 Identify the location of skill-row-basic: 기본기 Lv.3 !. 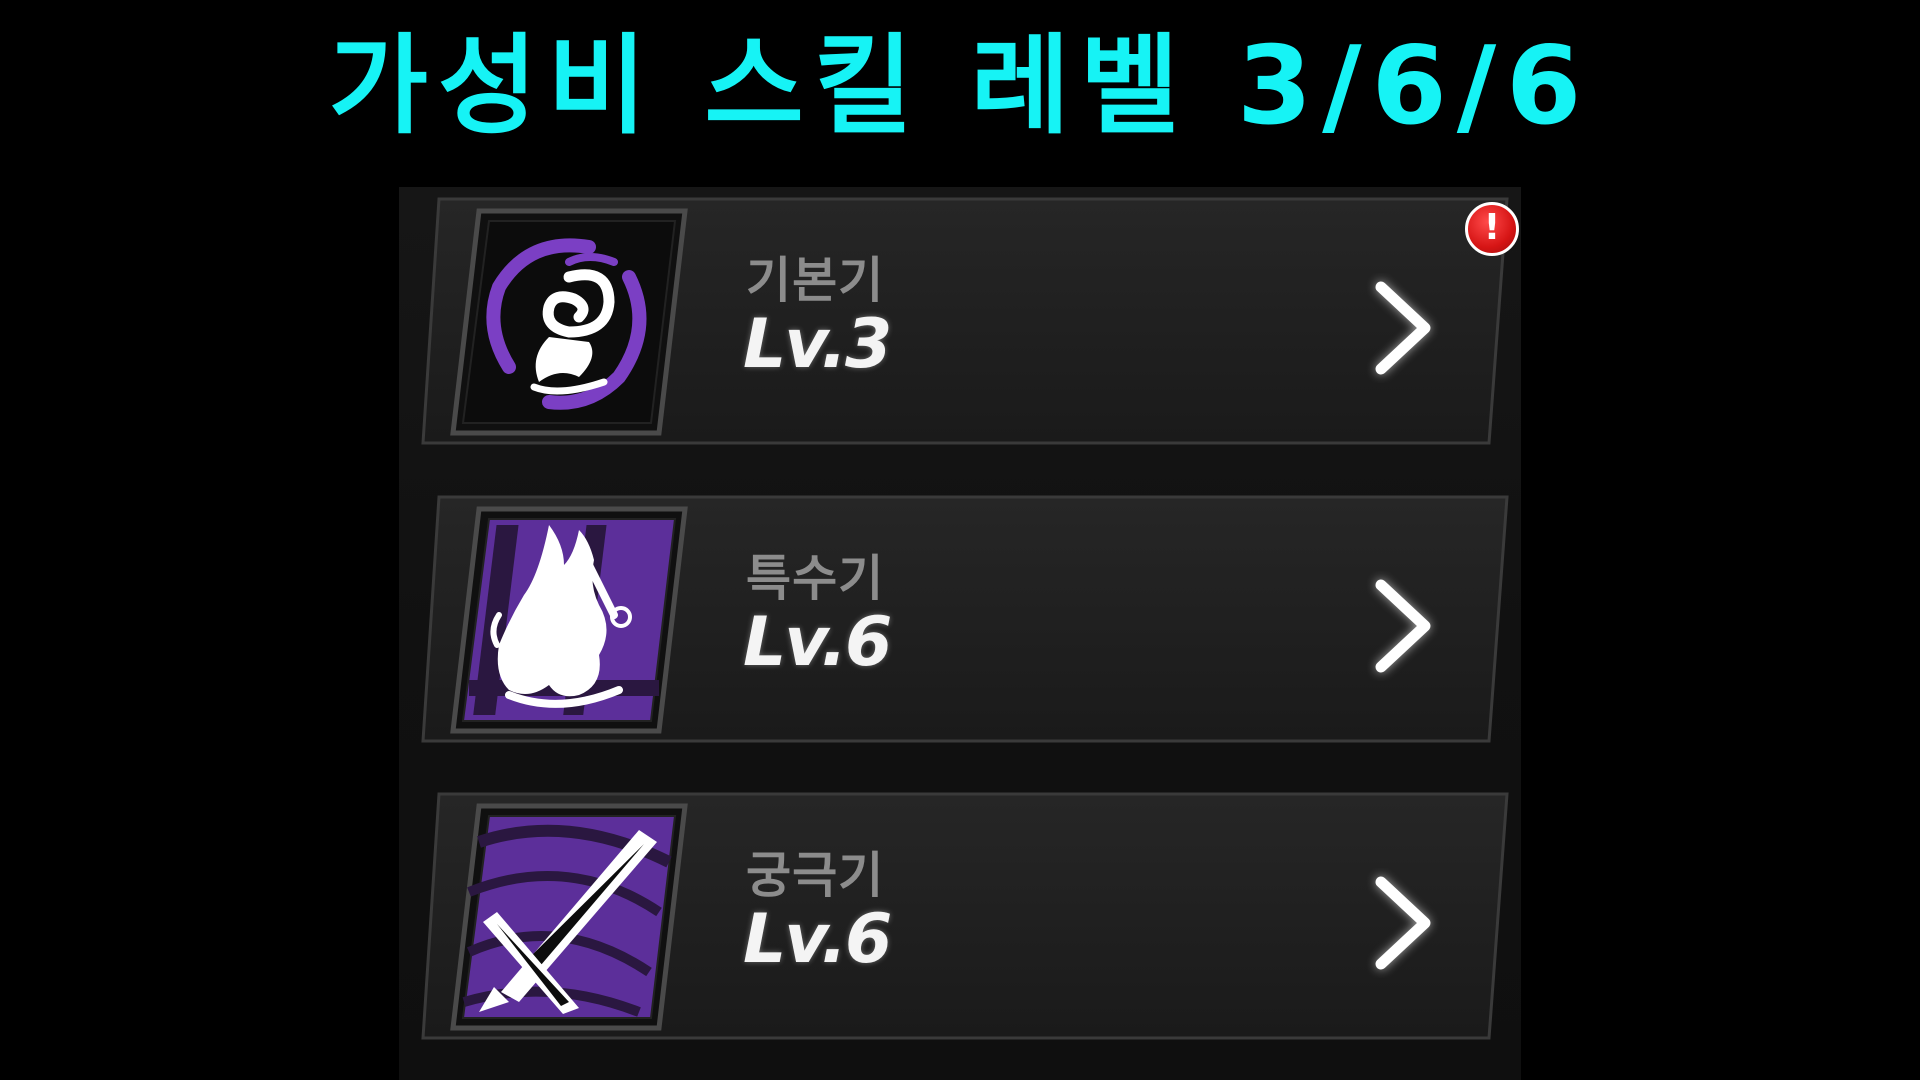
(964, 317).